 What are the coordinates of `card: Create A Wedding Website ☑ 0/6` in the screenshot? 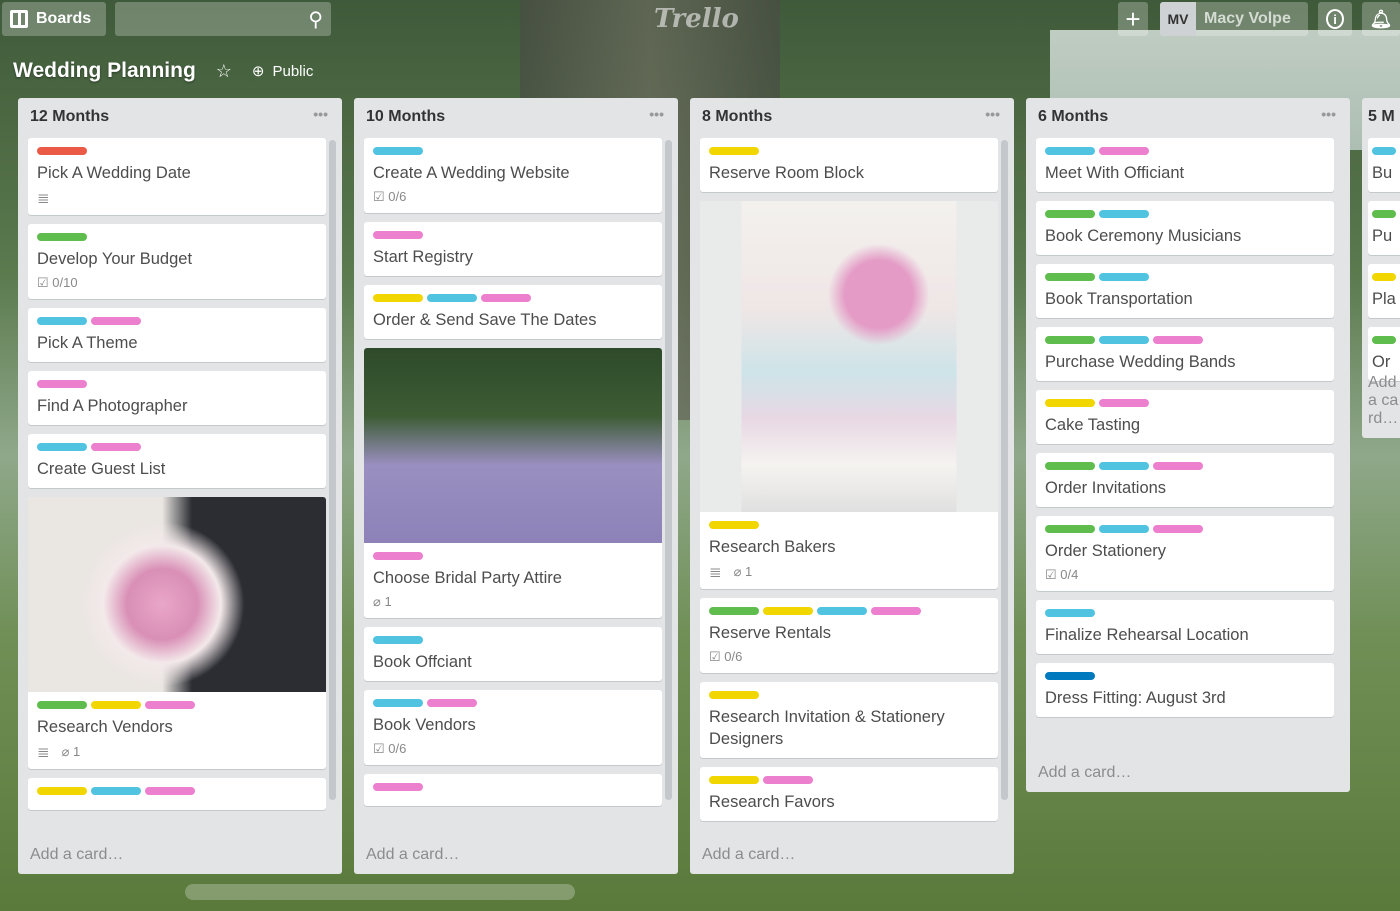 It's located at (513, 175).